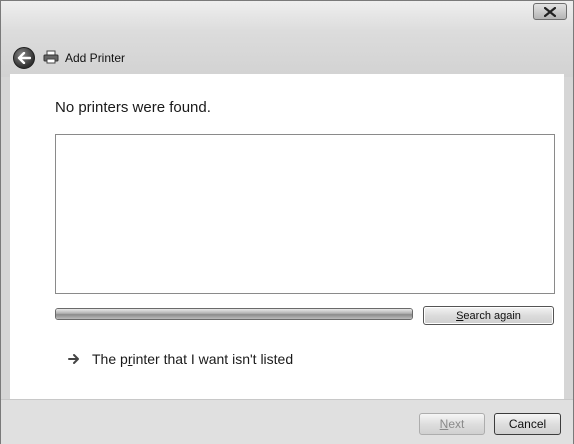 The width and height of the screenshot is (574, 444). I want to click on back-arrow-icon, so click(24, 58).